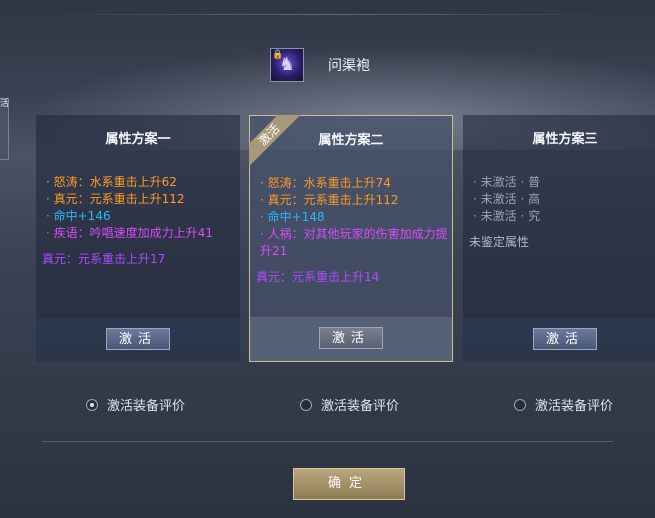 Image resolution: width=655 pixels, height=518 pixels. I want to click on attribute-line: · 怒涛：水系重击上升74, so click(325, 183).